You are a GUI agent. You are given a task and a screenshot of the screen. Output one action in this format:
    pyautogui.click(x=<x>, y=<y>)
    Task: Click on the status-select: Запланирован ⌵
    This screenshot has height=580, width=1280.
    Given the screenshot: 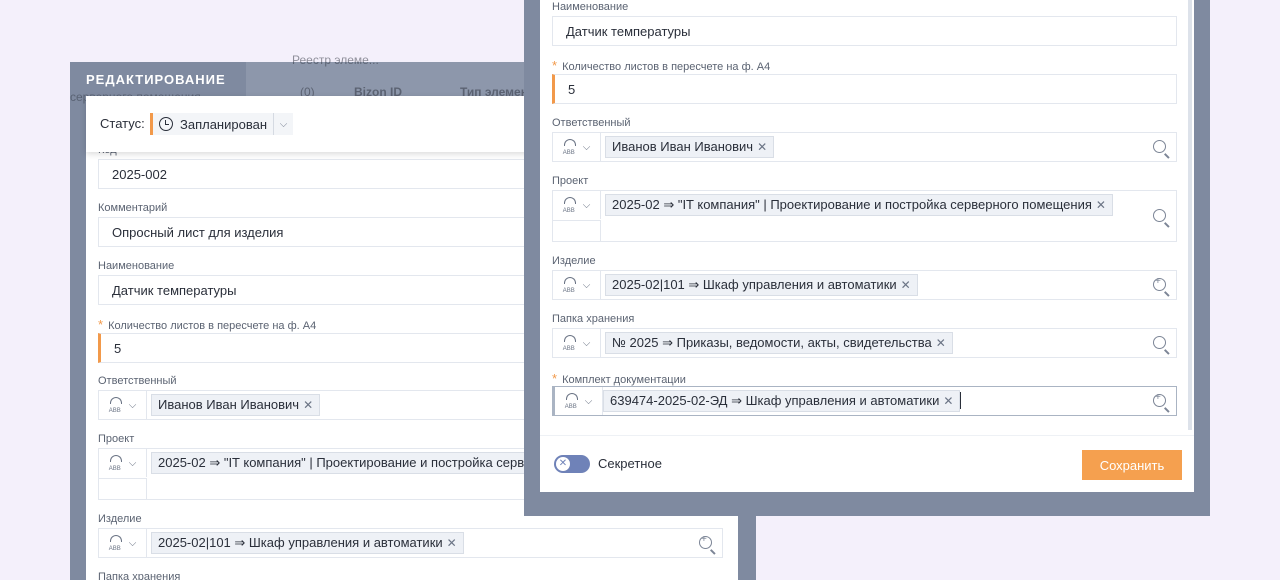 What is the action you would take?
    pyautogui.click(x=222, y=124)
    